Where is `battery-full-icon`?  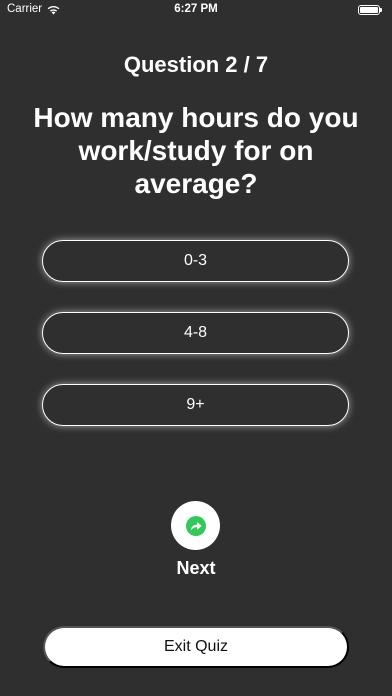
battery-full-icon is located at coordinates (370, 10).